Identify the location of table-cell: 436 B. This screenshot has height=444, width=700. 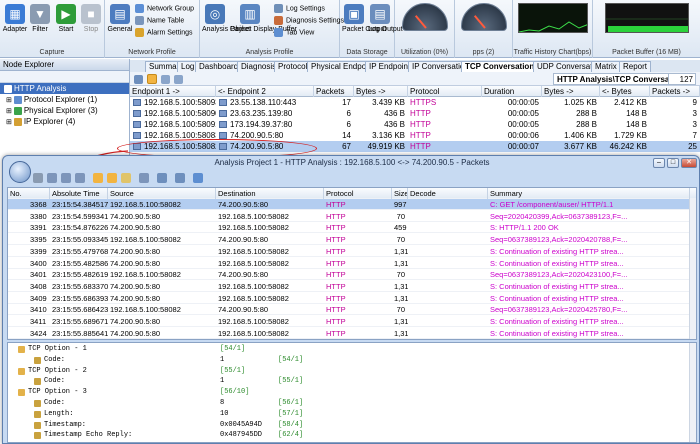
(394, 124).